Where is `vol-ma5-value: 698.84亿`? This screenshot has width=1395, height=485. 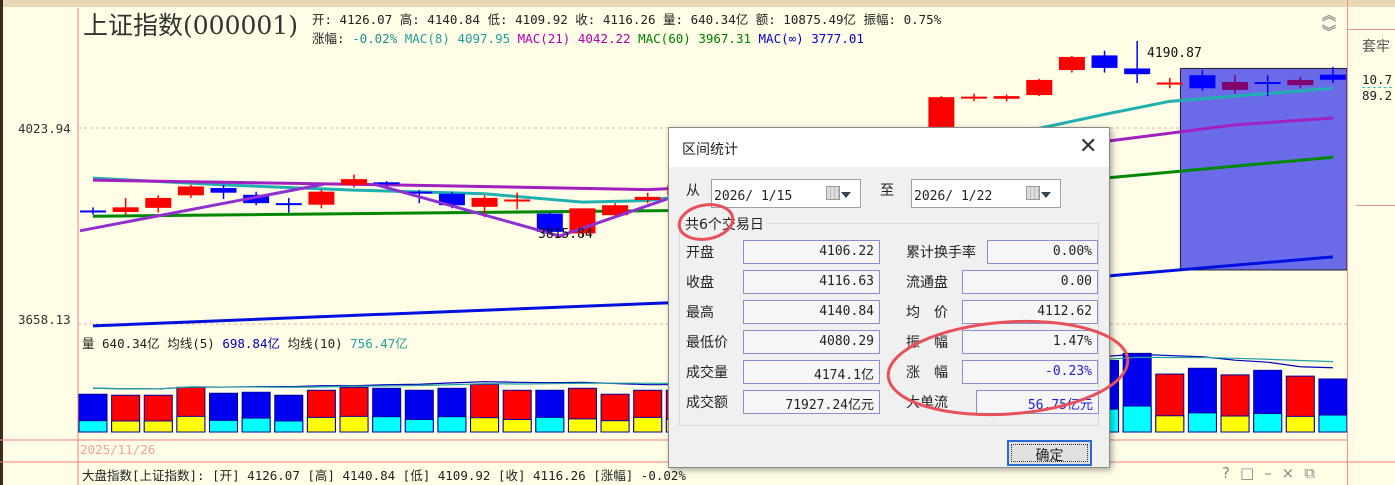 vol-ma5-value: 698.84亿 is located at coordinates (251, 343).